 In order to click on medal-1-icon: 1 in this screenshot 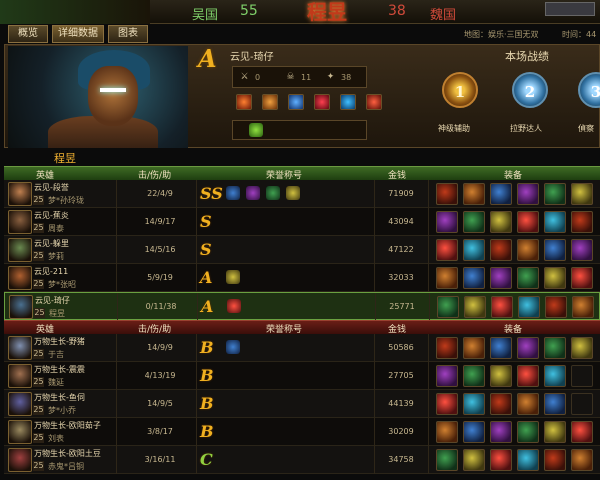, I will do `click(460, 90)`.